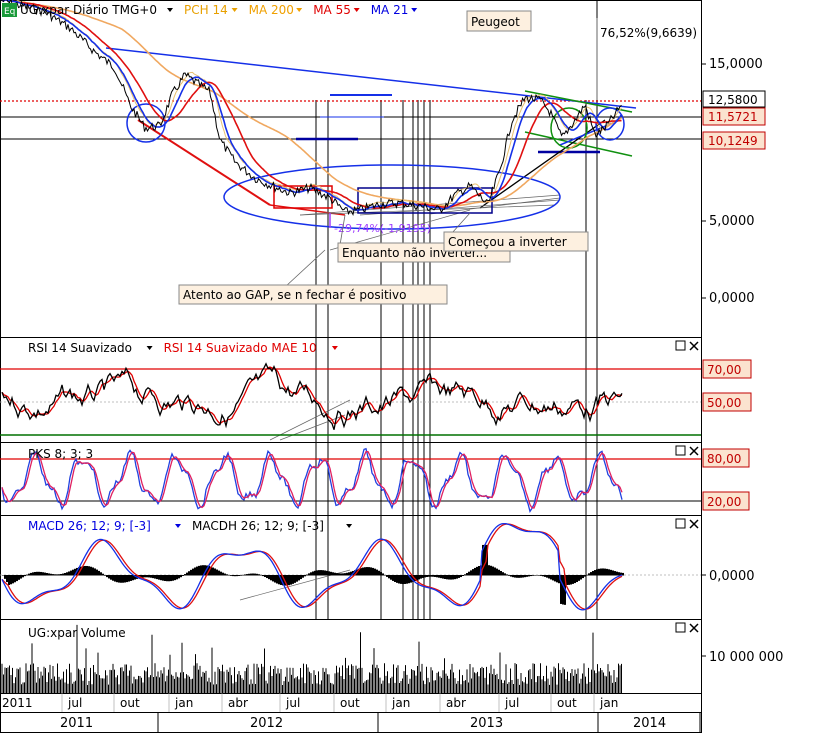 The height and width of the screenshot is (733, 838). Describe the element at coordinates (694, 346) in the screenshot. I see `rsi-close-icon` at that location.